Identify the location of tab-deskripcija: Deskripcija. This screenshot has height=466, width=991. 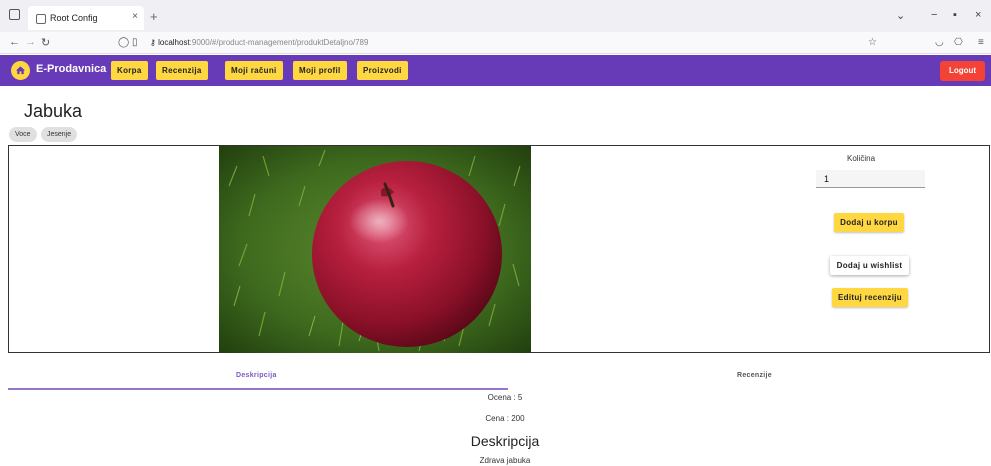
(256, 375).